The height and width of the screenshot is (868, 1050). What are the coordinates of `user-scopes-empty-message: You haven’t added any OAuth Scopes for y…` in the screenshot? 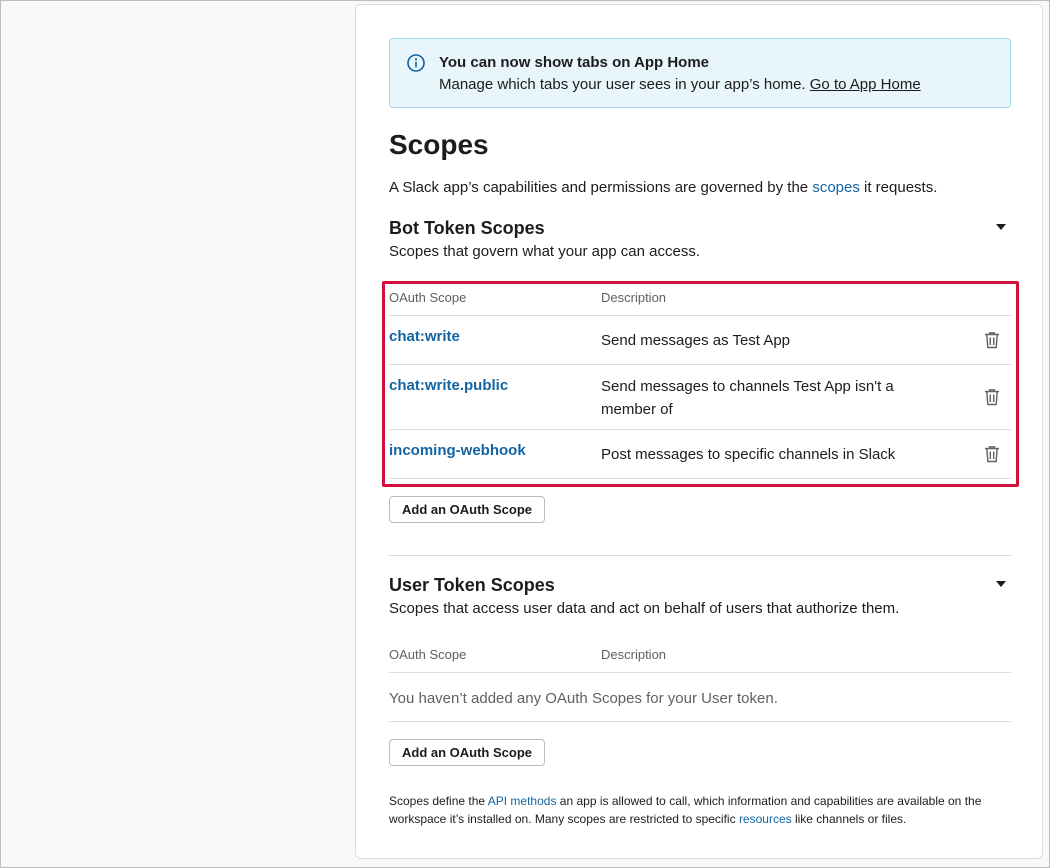 It's located at (583, 698).